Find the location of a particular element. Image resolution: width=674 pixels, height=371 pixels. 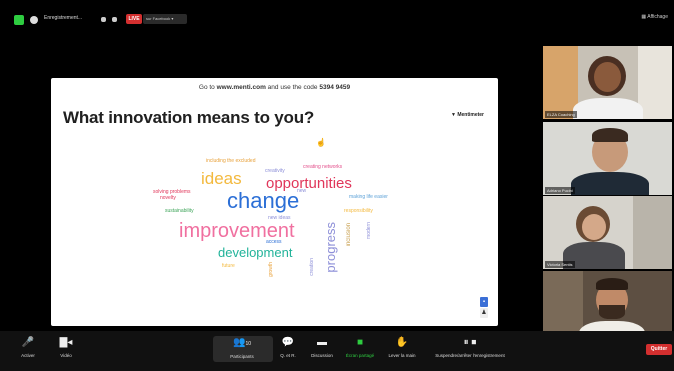

cloud-word: change is located at coordinates (263, 200).